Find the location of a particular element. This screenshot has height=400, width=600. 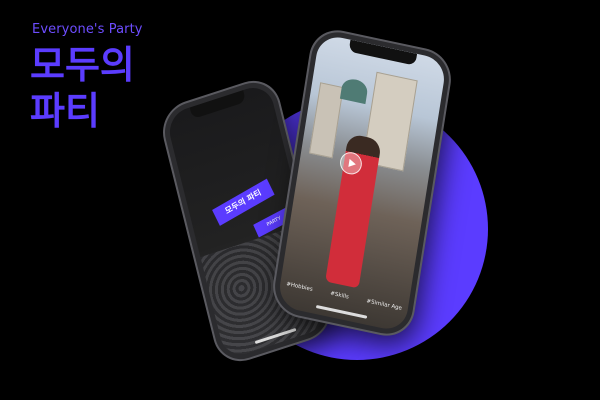

tags-row: #Hobbies #Skills #Similar Age is located at coordinates (344, 296).